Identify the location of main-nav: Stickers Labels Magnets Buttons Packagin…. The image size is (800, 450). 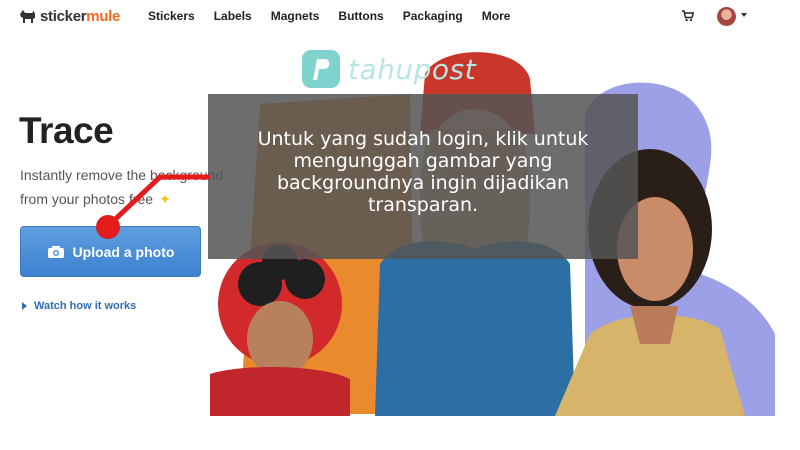
(338, 16).